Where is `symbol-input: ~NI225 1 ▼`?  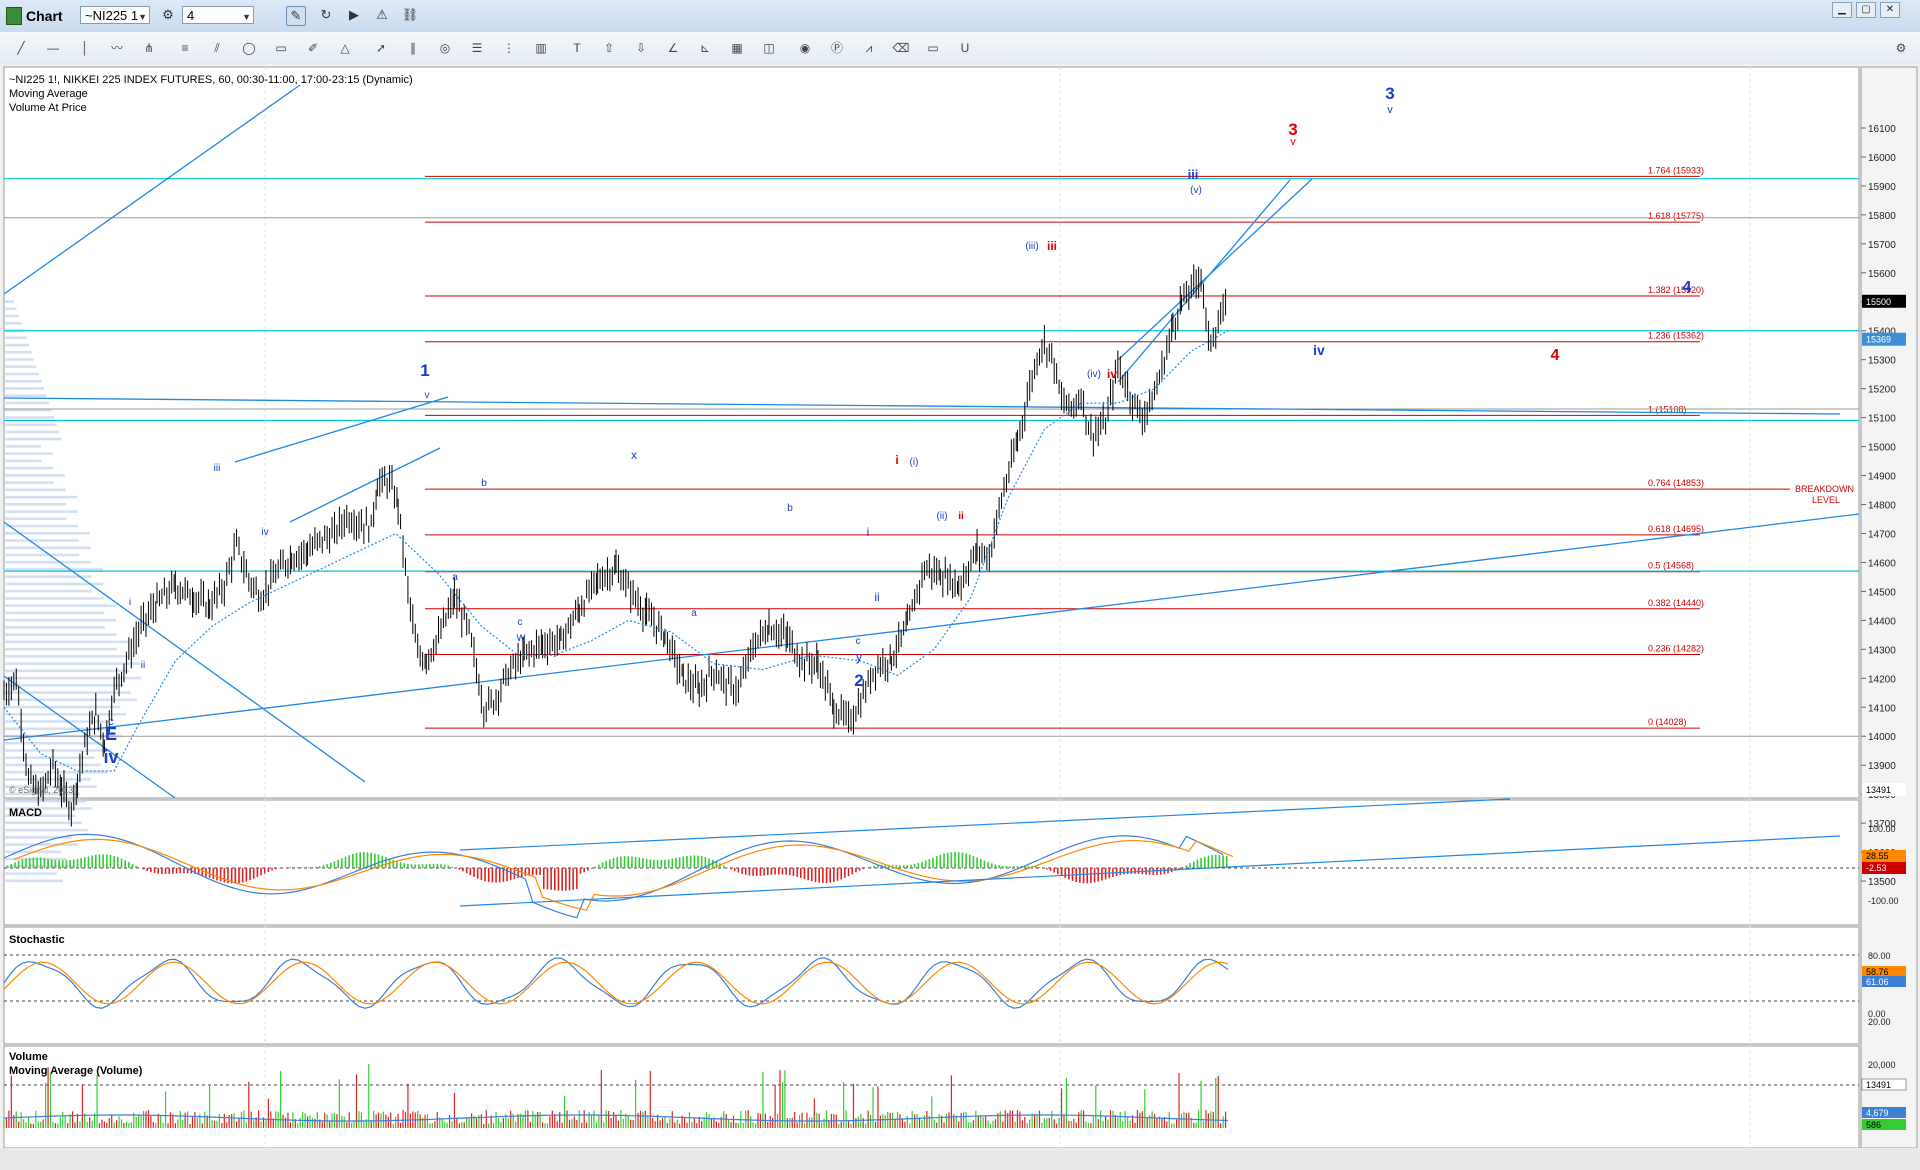
symbol-input: ~NI225 1 ▼ is located at coordinates (115, 15).